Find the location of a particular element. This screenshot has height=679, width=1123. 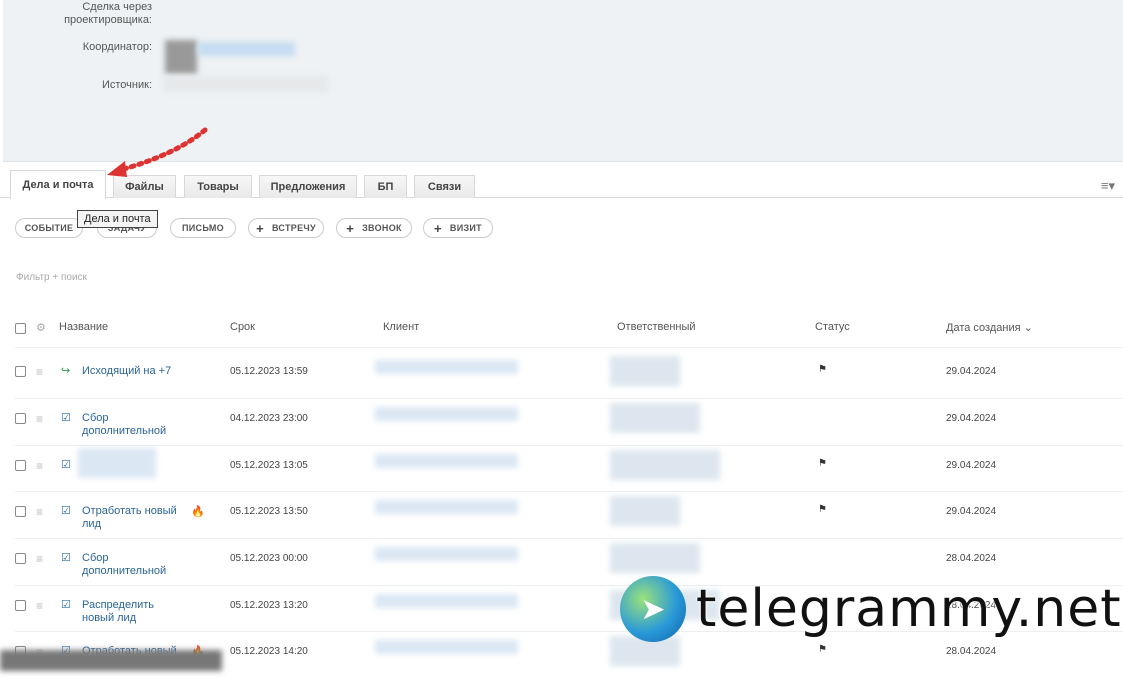

column-created: Дата создания ⌄ is located at coordinates (989, 327).